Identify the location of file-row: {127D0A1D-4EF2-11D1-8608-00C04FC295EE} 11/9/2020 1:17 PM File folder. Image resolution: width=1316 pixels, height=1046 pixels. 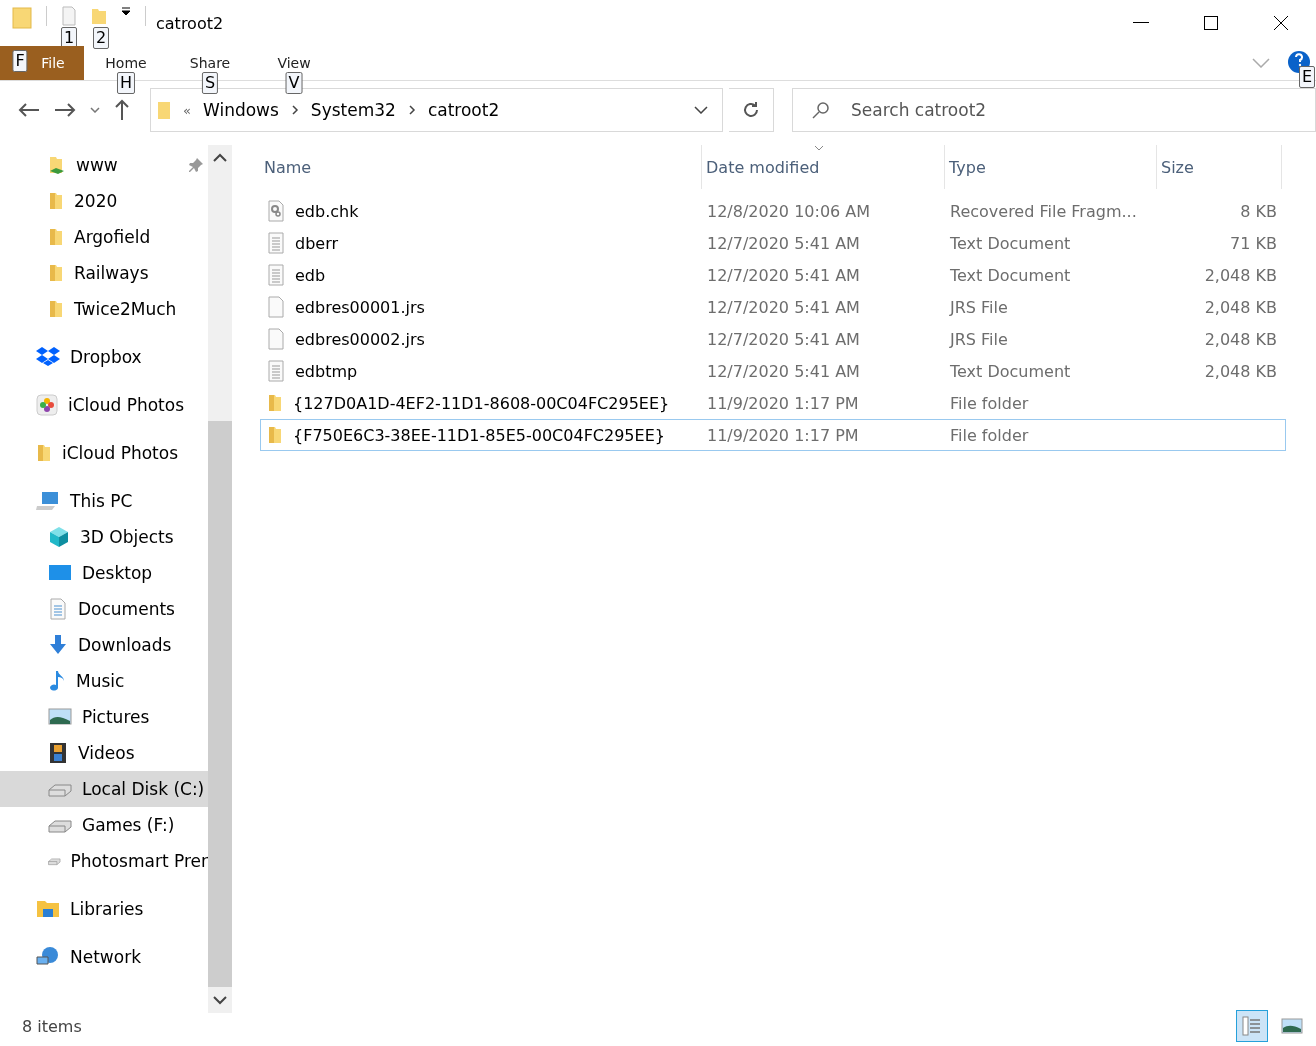
(773, 403).